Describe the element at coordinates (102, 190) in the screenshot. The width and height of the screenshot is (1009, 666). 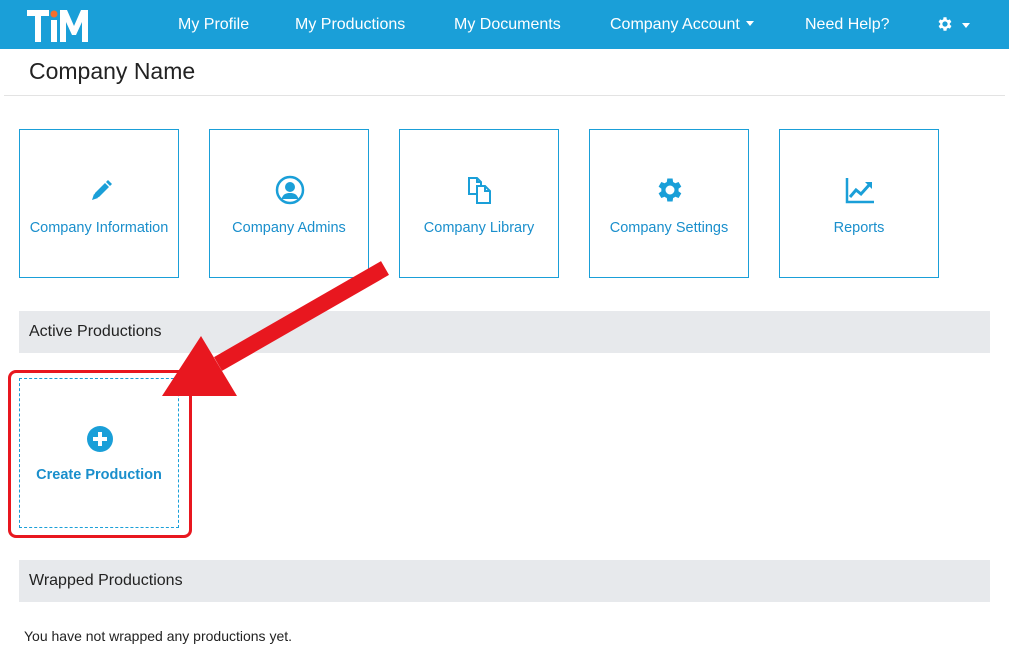
I see `pencil-icon` at that location.